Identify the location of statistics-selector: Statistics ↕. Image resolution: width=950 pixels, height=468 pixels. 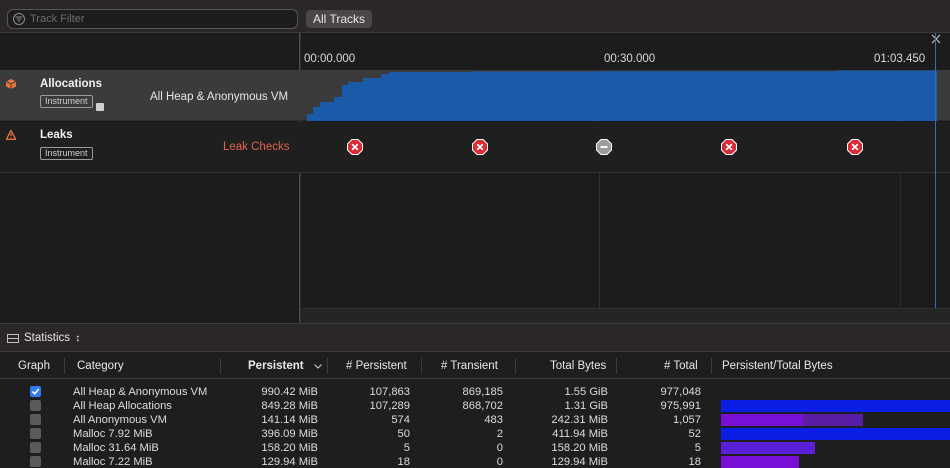
(52, 338).